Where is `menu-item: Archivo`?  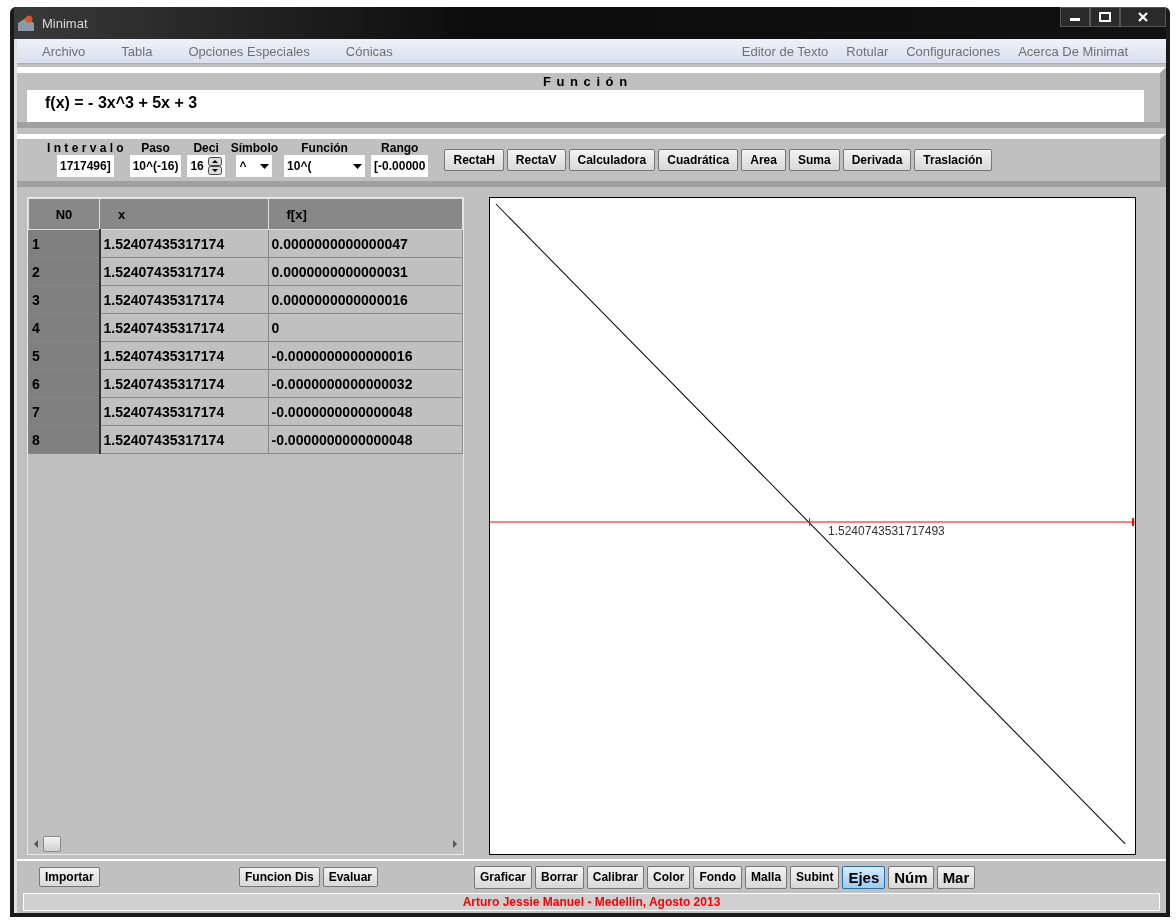
menu-item: Archivo is located at coordinates (64, 51).